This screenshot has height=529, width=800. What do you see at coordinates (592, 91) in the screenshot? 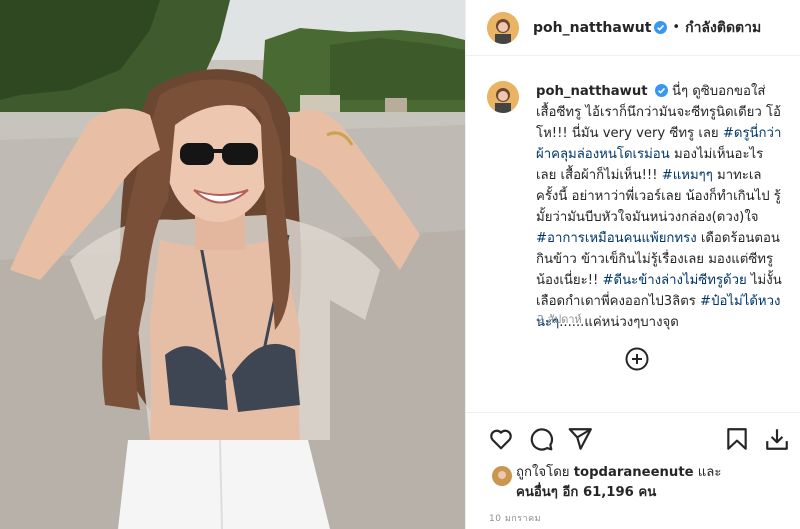
I see `caption-username: poh_natthawut` at bounding box center [592, 91].